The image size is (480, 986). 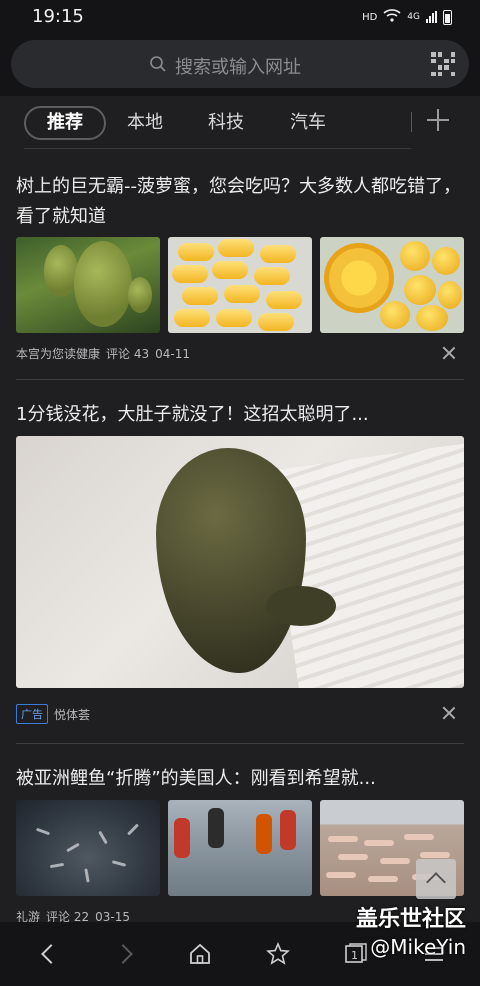 I want to click on scroll-to-top-button, so click(x=436, y=879).